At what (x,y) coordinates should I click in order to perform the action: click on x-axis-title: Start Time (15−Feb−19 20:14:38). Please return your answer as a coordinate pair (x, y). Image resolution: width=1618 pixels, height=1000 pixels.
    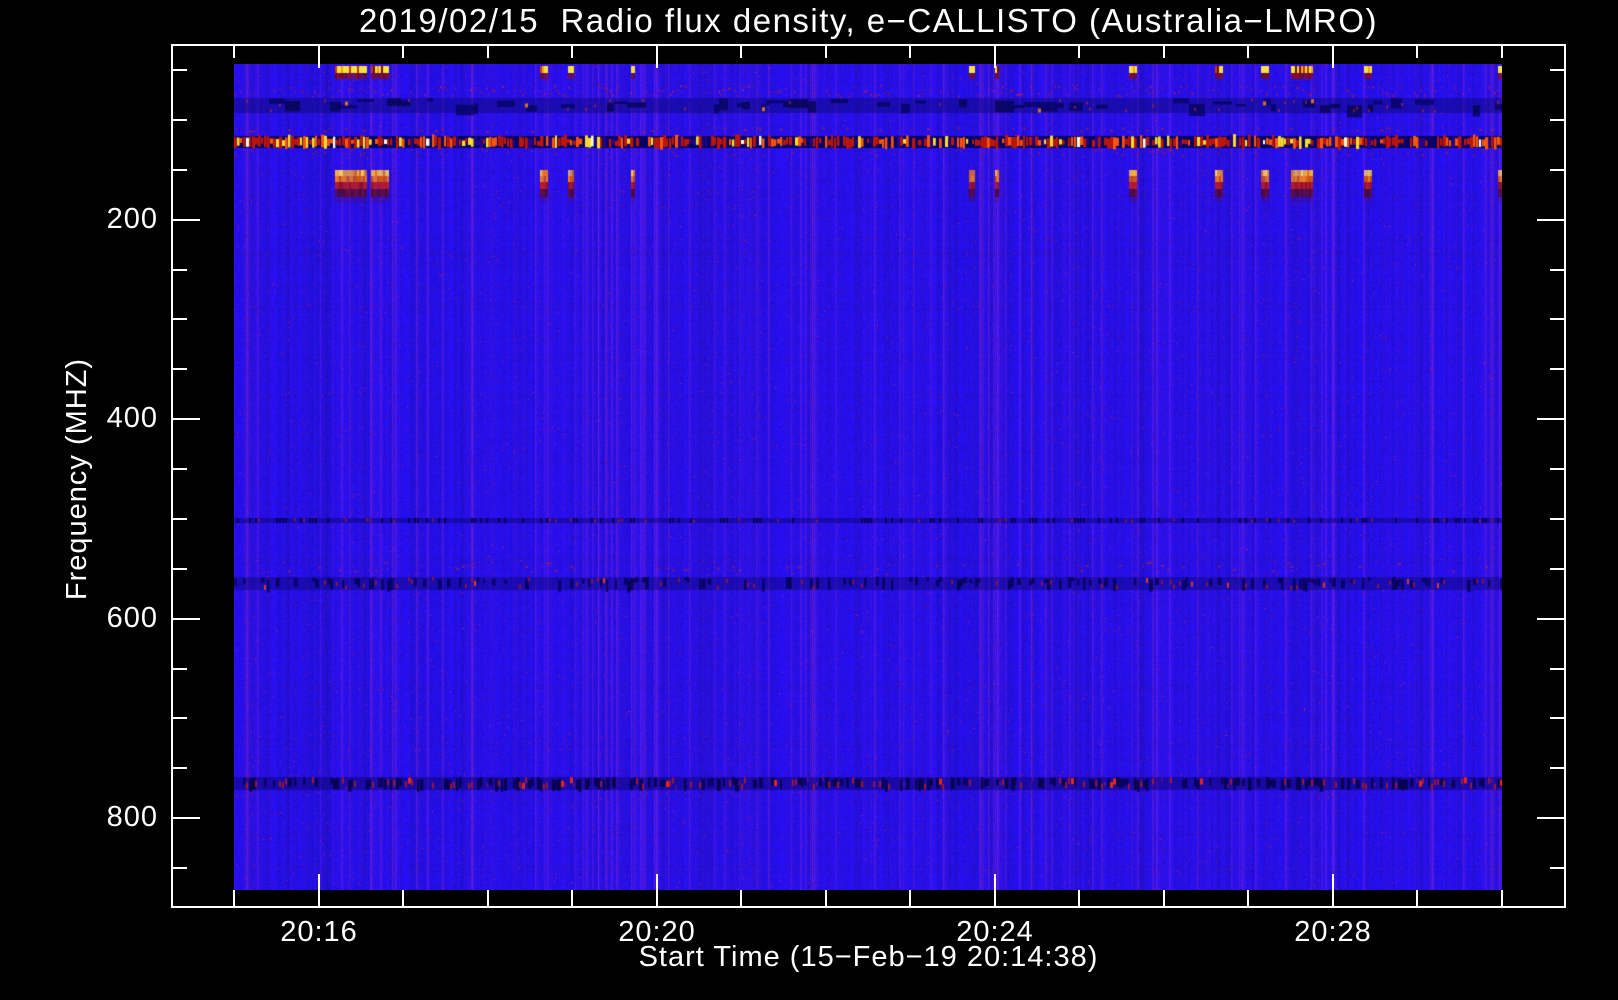
    Looking at the image, I should click on (868, 957).